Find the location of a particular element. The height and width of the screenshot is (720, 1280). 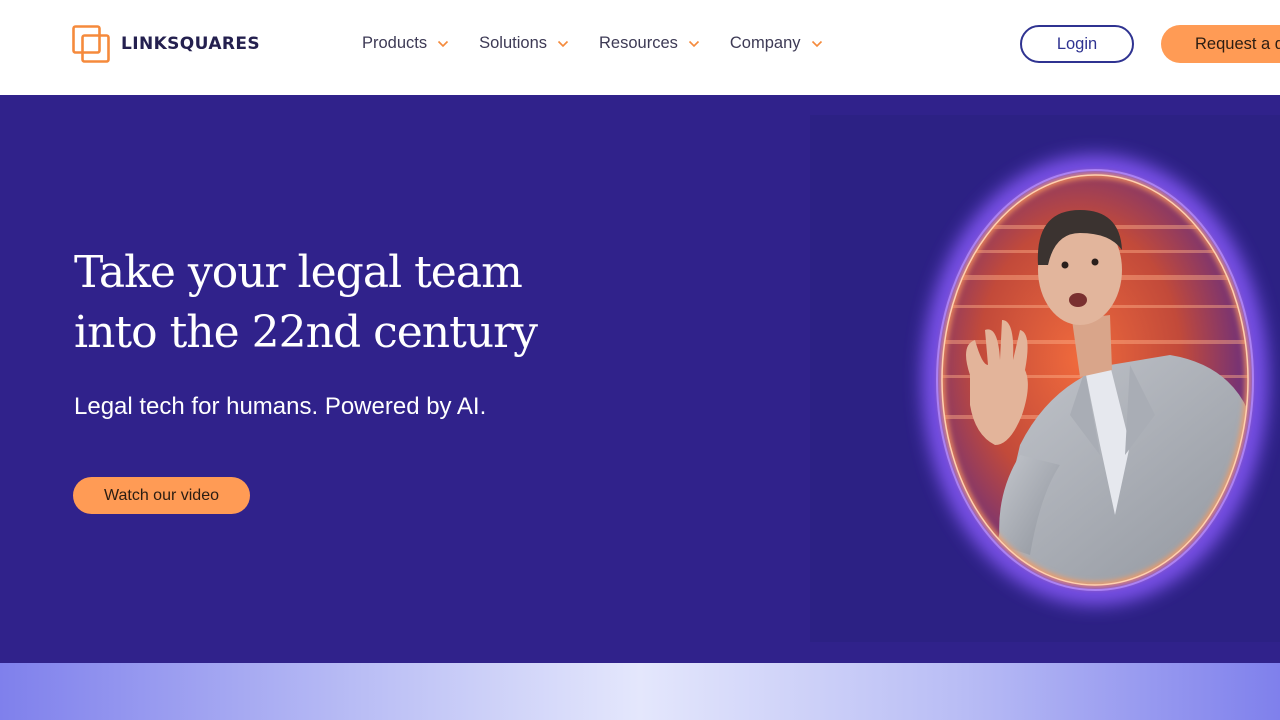

hero-subtitle: Legal tech for humans. Powered by AI. is located at coordinates (280, 406).